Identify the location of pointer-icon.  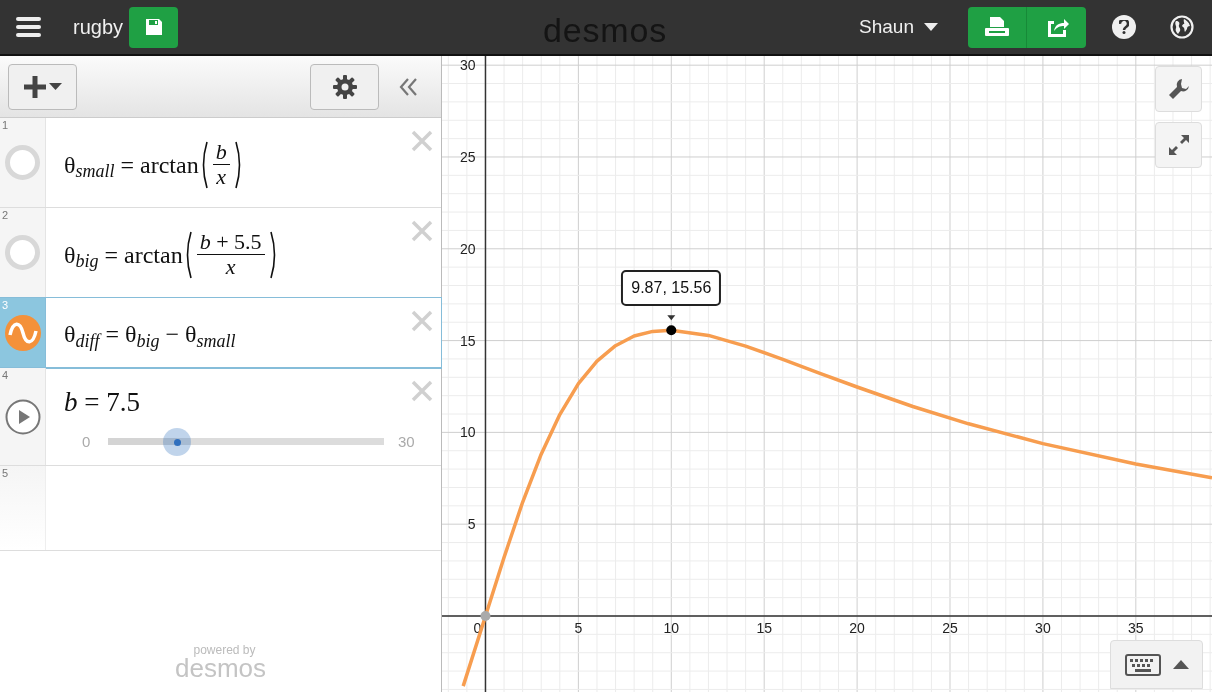
(671, 318).